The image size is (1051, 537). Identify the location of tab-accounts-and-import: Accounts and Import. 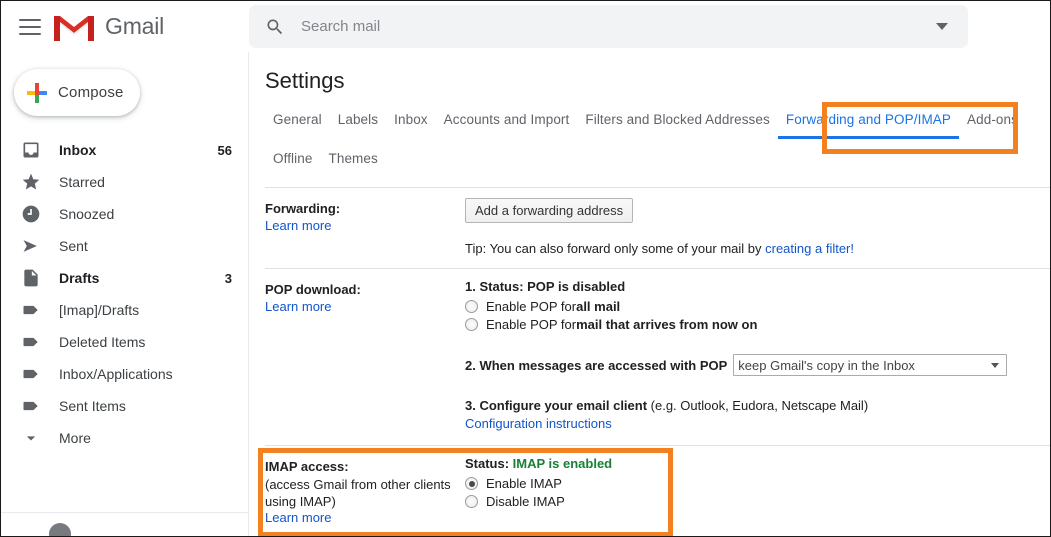
(507, 122).